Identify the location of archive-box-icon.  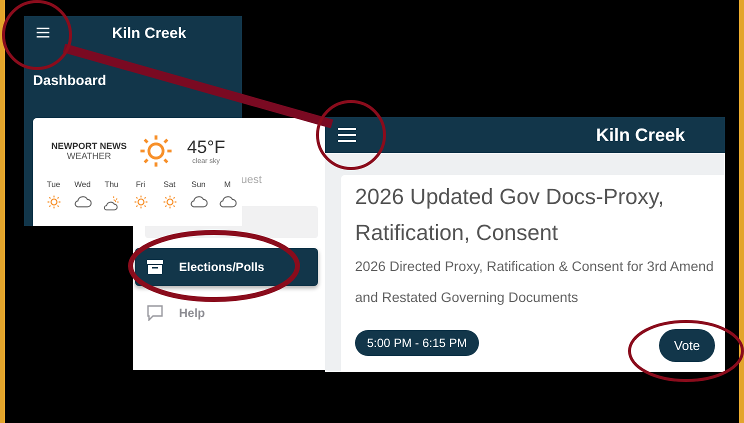
(155, 267).